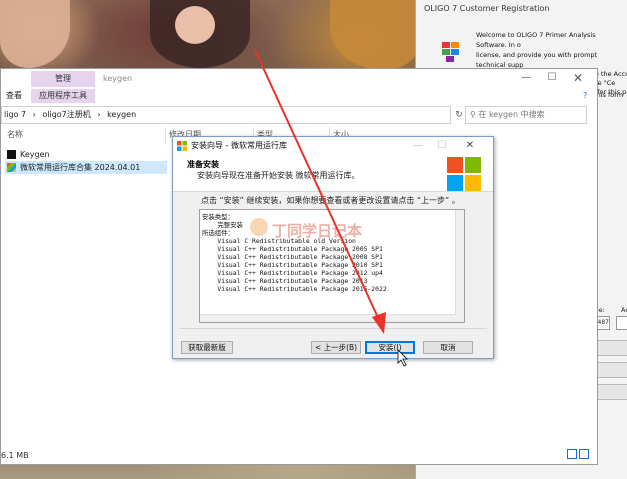 This screenshot has width=627, height=479. I want to click on back-button: < 上一步(B), so click(336, 347).